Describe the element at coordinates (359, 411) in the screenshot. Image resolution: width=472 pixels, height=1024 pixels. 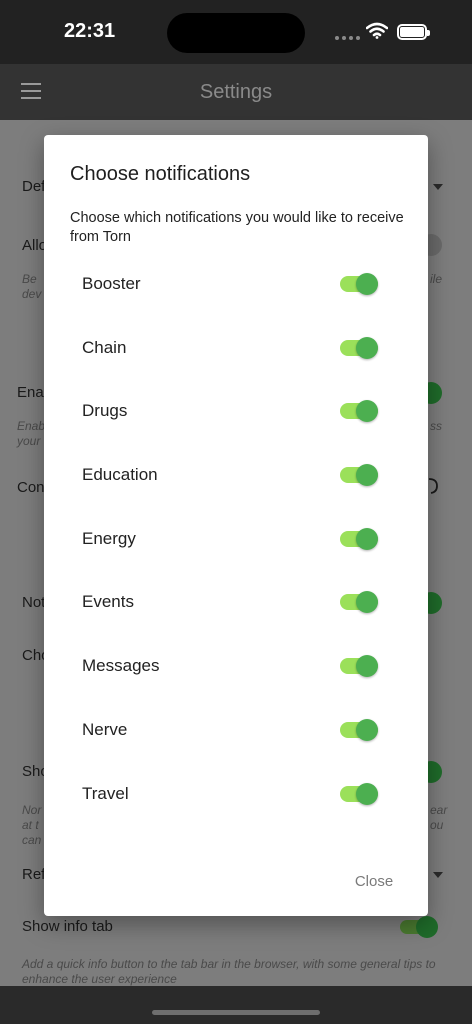
I see `drugs-switch` at that location.